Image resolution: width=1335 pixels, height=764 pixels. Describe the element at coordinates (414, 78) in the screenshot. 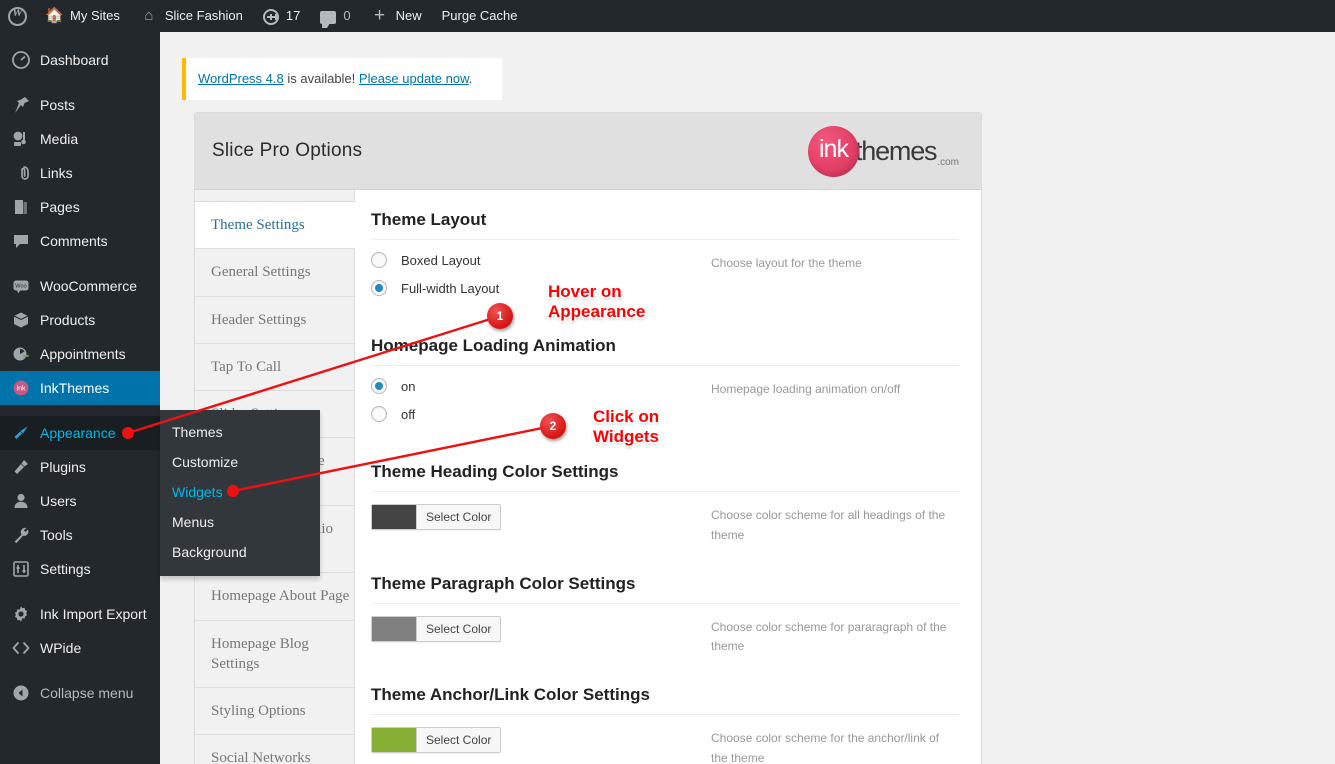

I see `please-update-now-link: Please update now` at that location.